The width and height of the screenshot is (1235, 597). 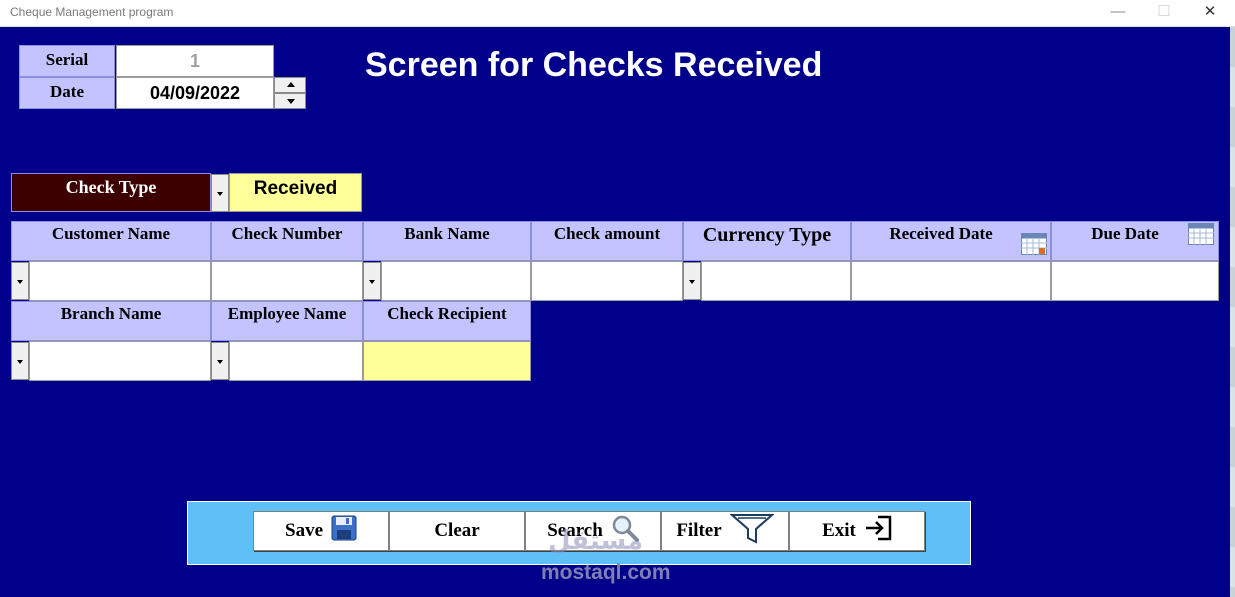 What do you see at coordinates (290, 101) in the screenshot?
I see `date-spin-down-button` at bounding box center [290, 101].